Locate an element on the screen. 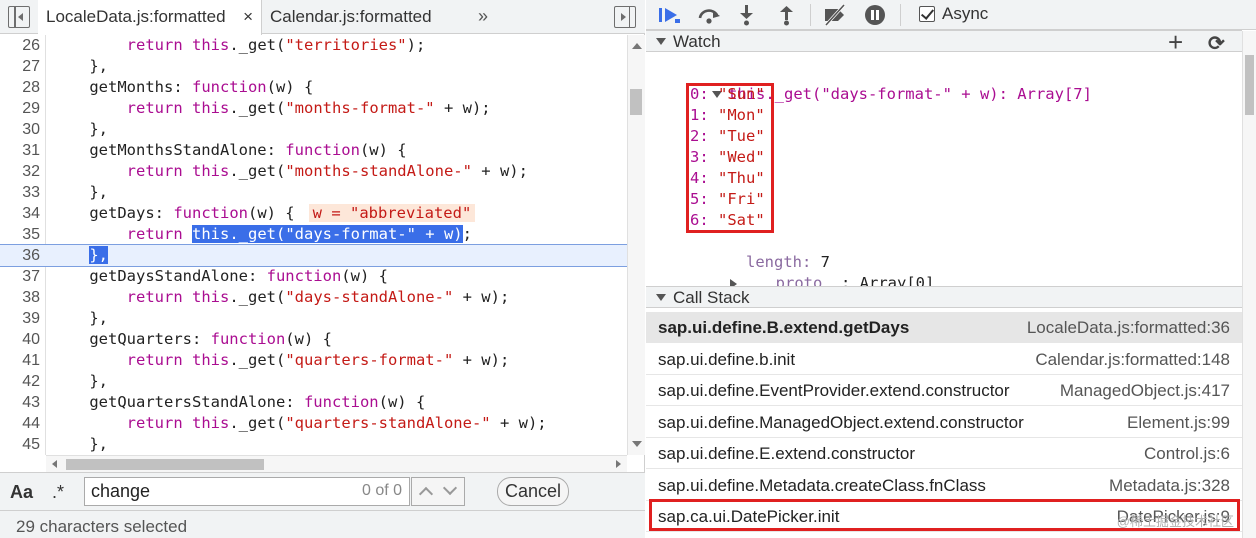 This screenshot has width=1256, height=538. frame-location: Element.js:99 is located at coordinates (1178, 423).